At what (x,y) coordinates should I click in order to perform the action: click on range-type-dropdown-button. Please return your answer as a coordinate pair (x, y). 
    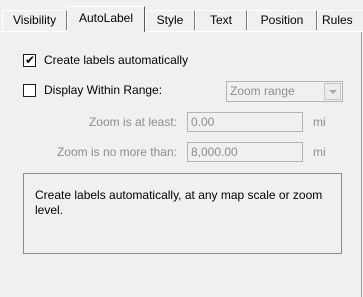
    Looking at the image, I should click on (332, 91).